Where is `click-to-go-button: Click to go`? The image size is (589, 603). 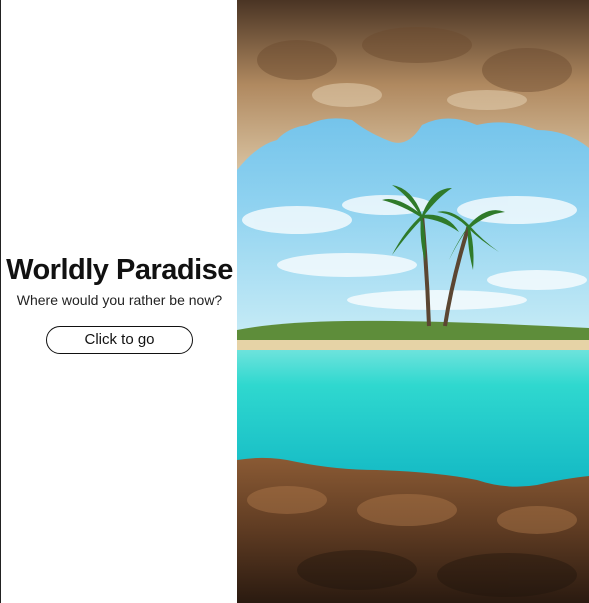
click-to-go-button: Click to go is located at coordinates (119, 340).